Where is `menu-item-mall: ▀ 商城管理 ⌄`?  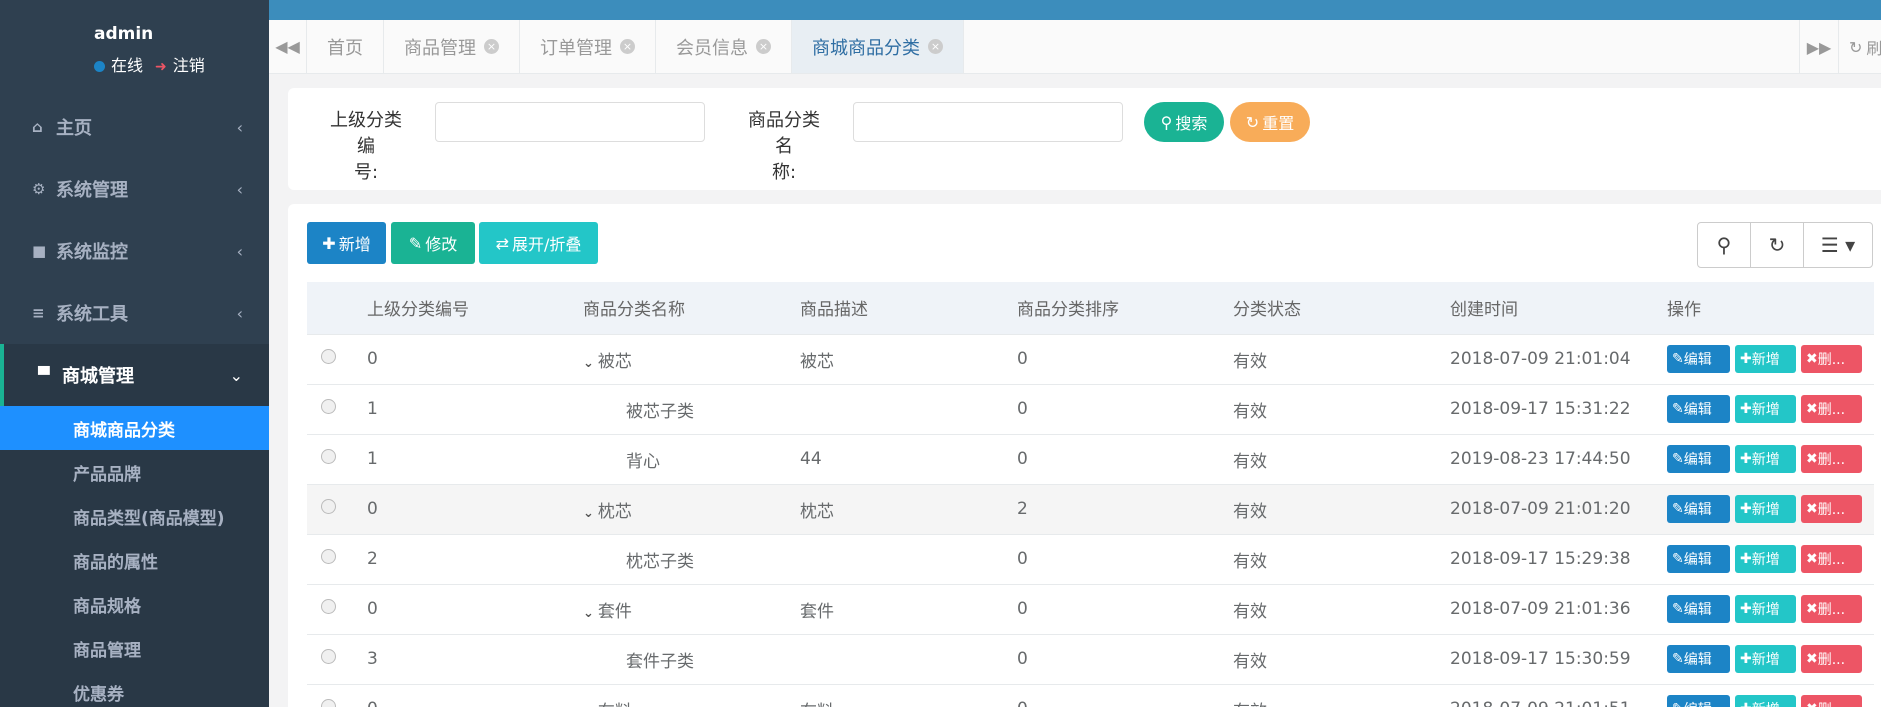
menu-item-mall: ▀ 商城管理 ⌄ is located at coordinates (134, 375).